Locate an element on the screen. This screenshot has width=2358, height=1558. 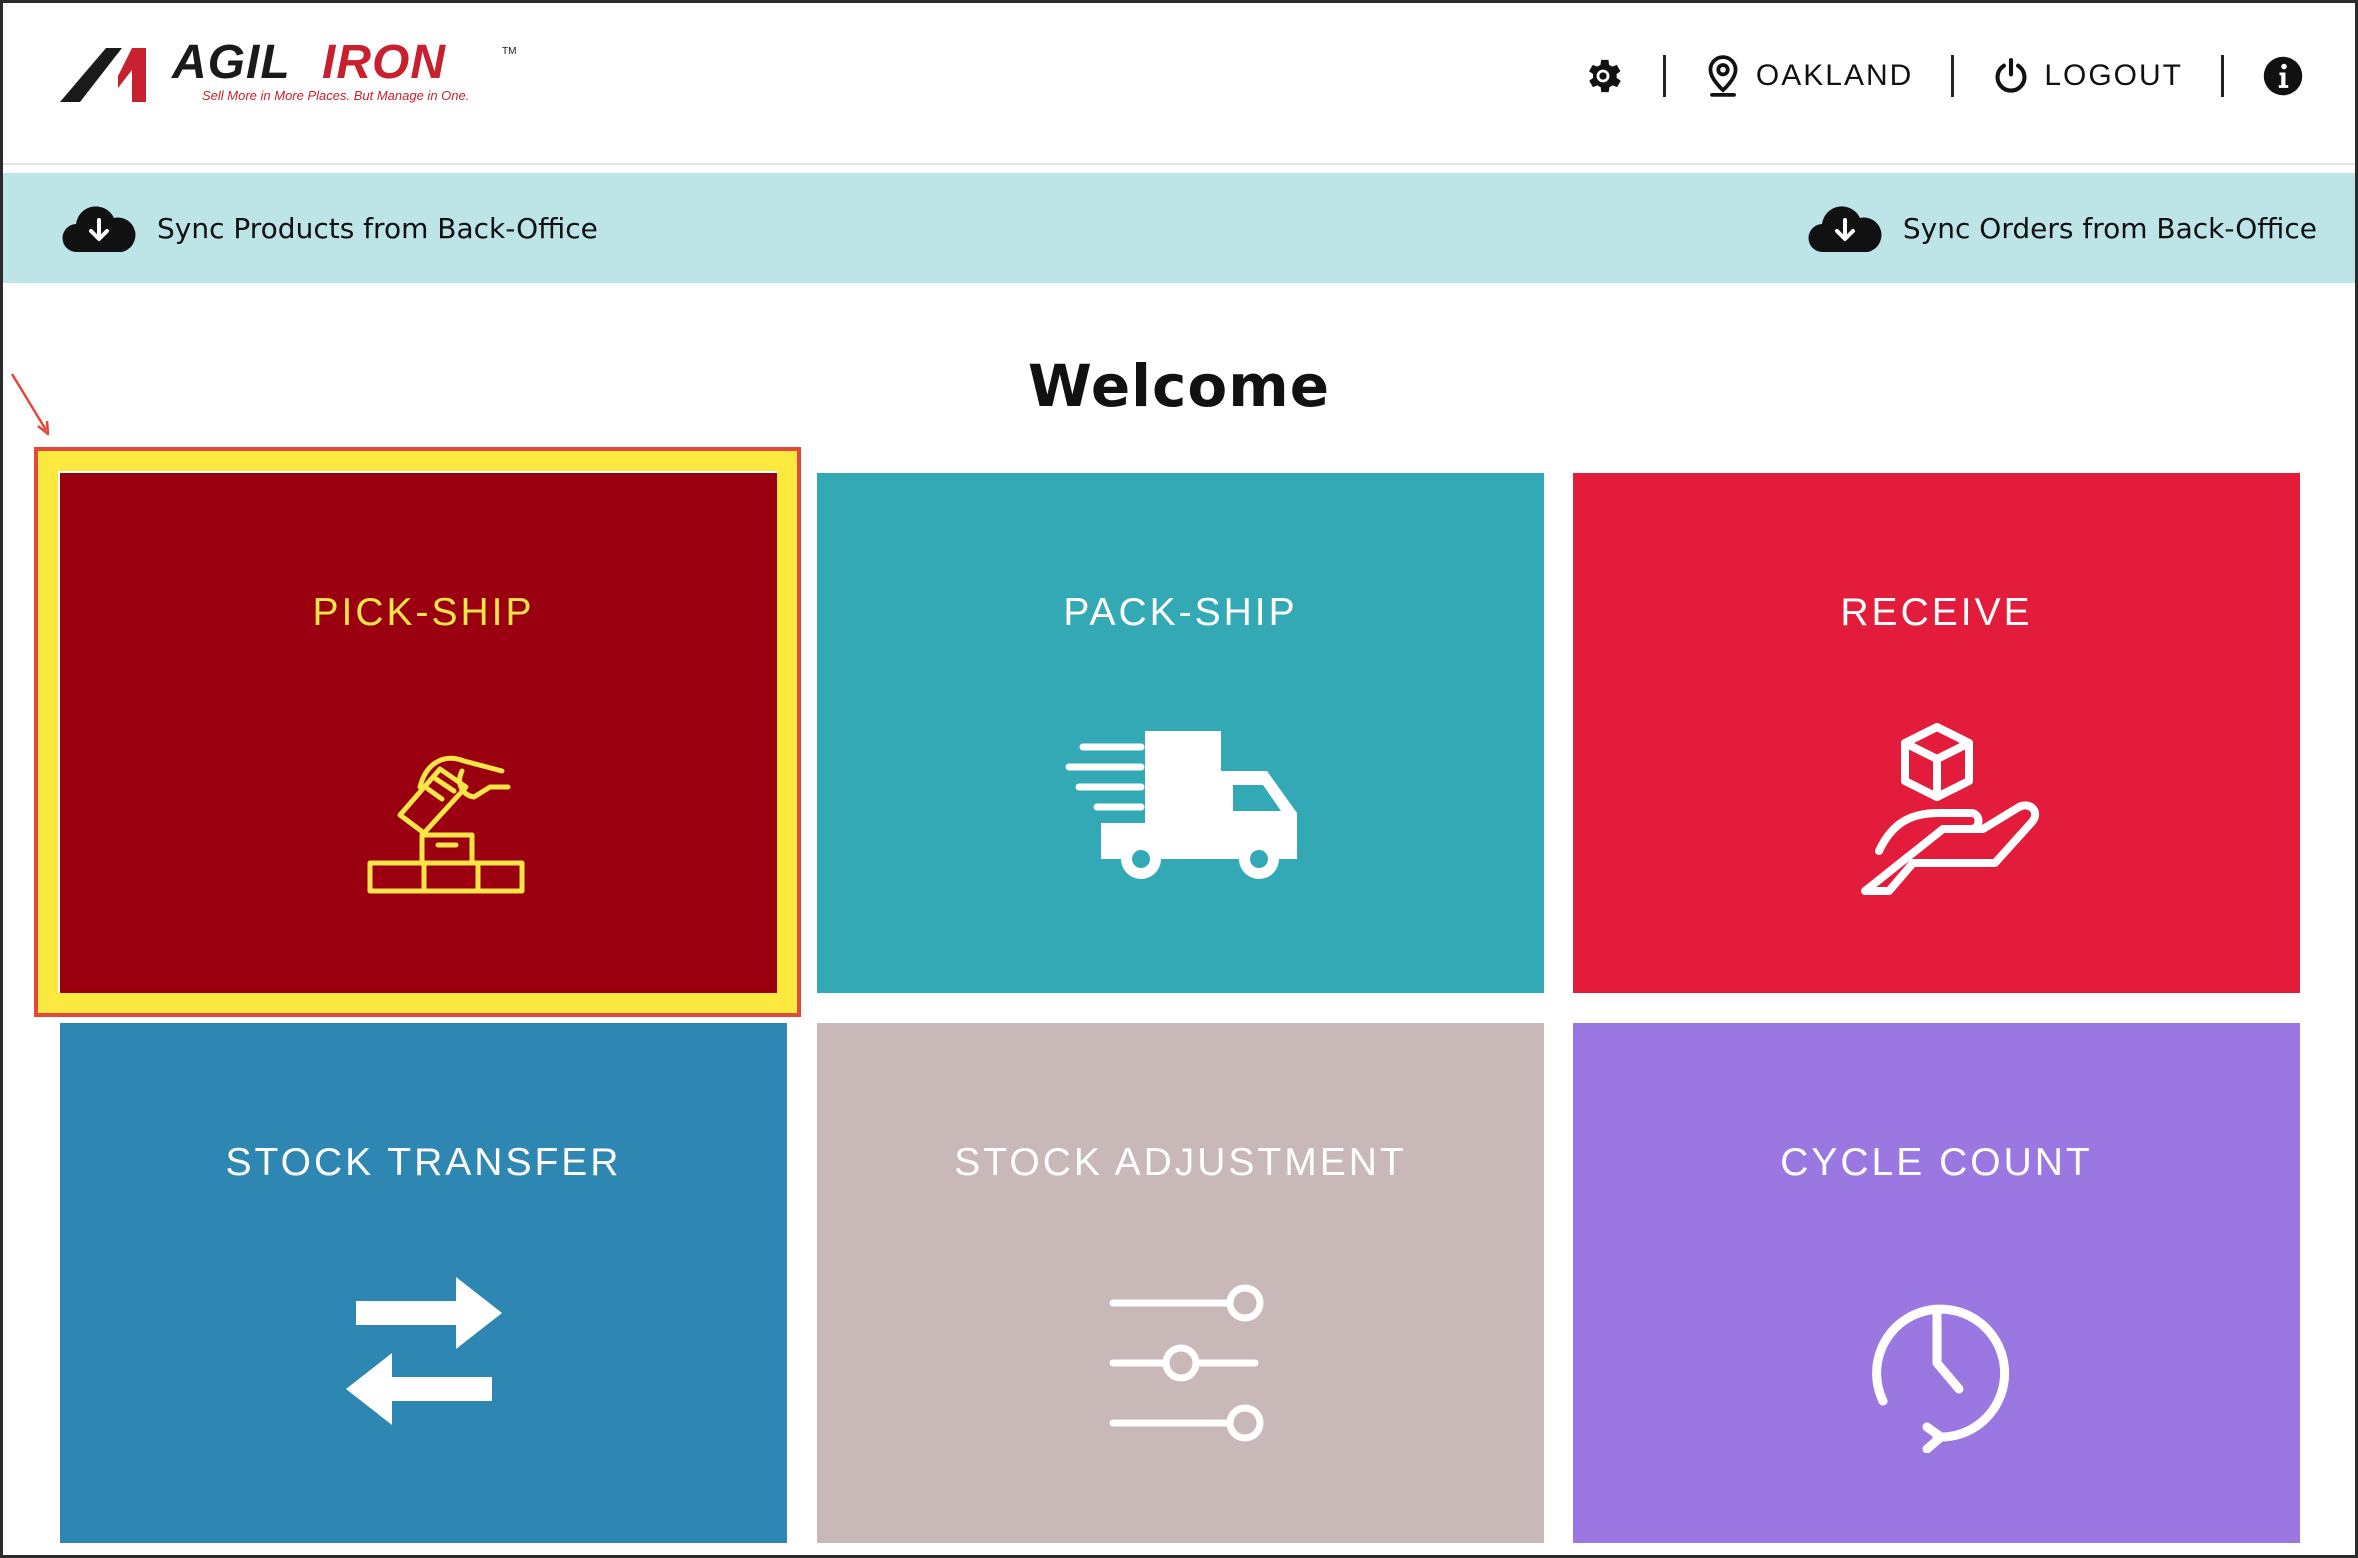
info-icon is located at coordinates (2283, 76).